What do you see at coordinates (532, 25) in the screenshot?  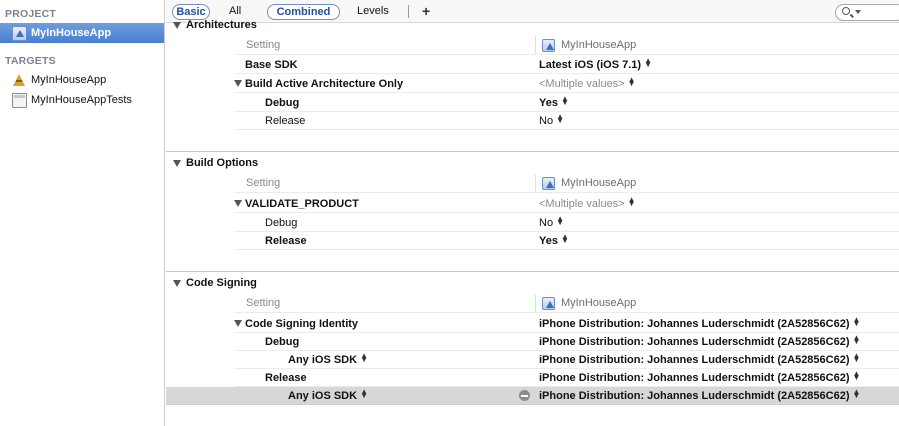 I see `section-architectures: Architectures` at bounding box center [532, 25].